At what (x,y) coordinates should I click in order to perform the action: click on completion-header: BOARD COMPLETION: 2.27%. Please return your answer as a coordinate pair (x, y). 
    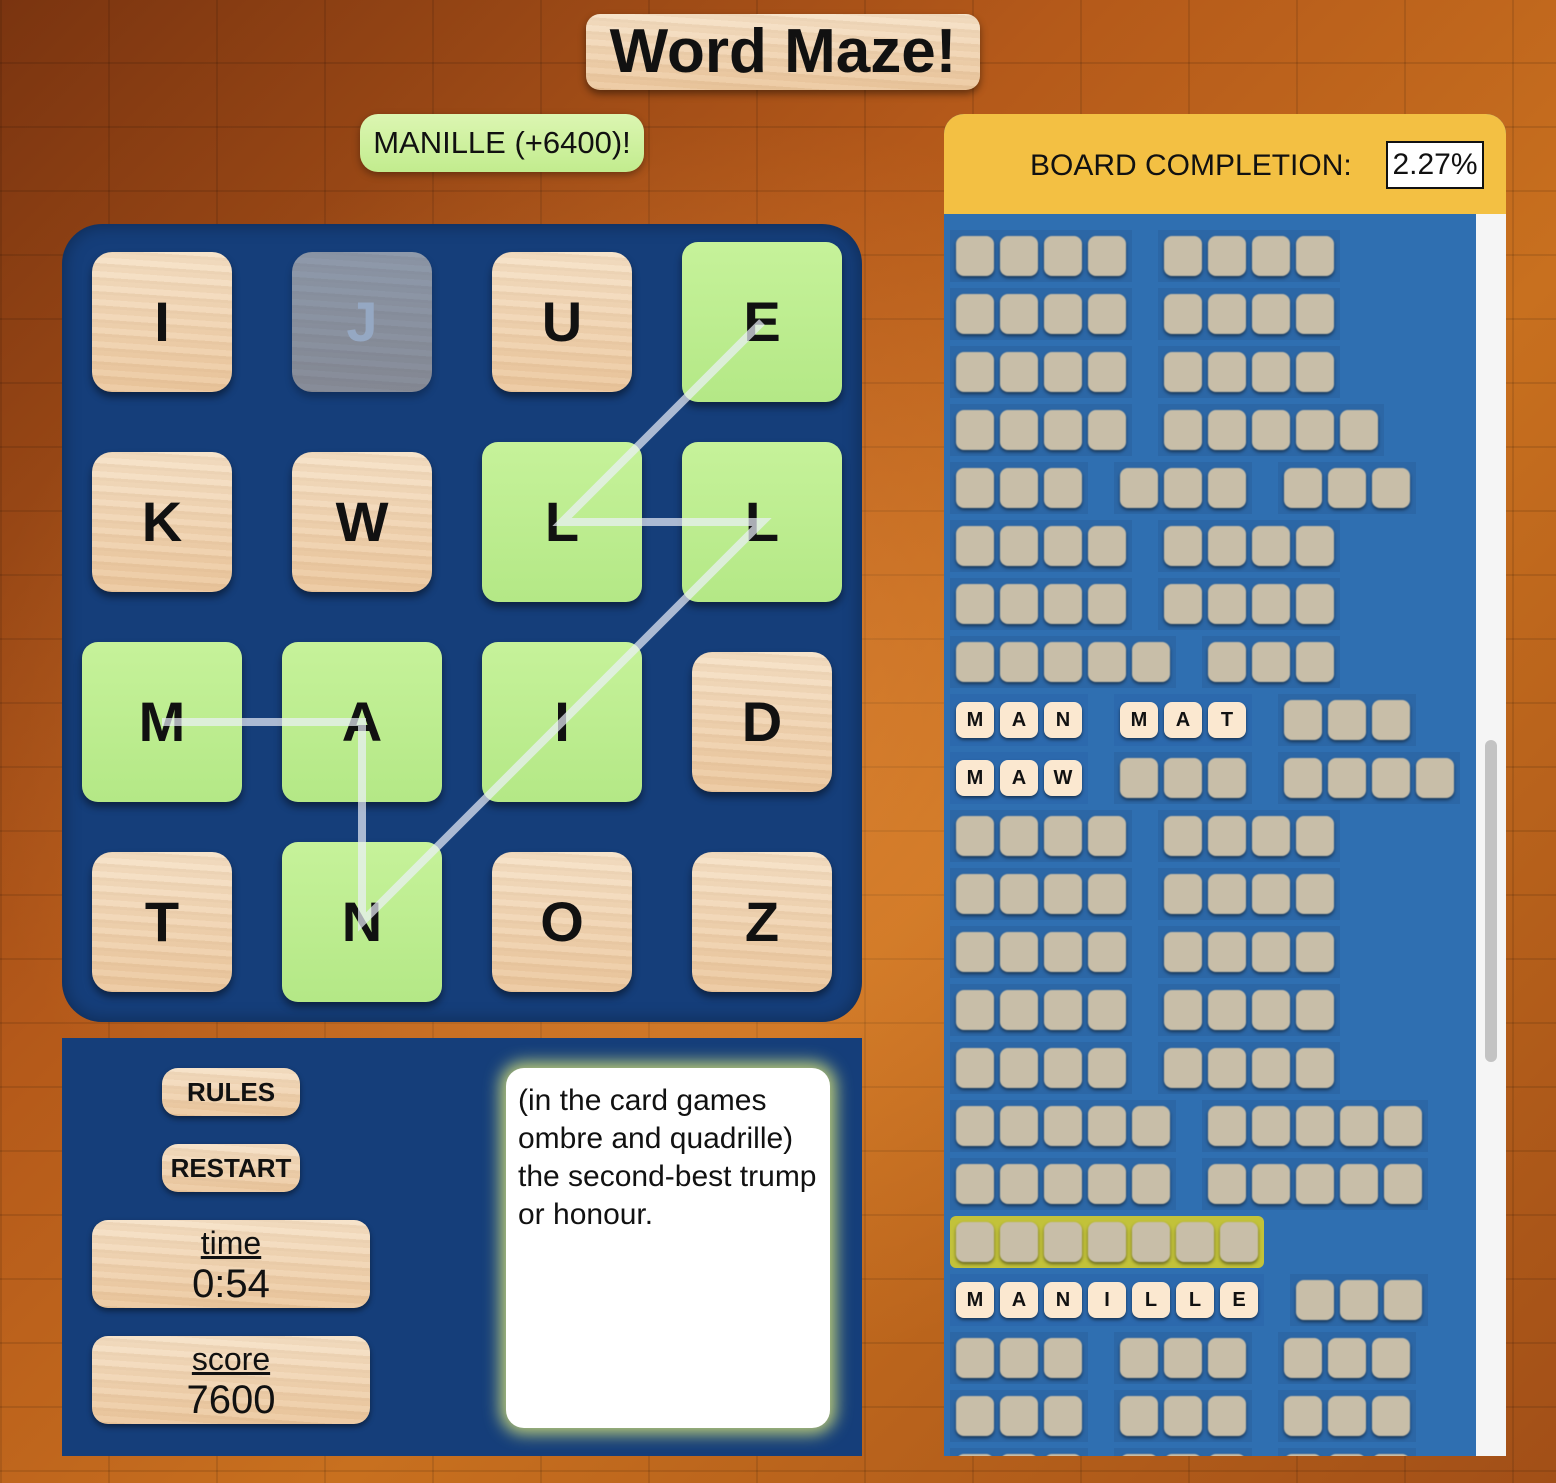
    Looking at the image, I should click on (1225, 164).